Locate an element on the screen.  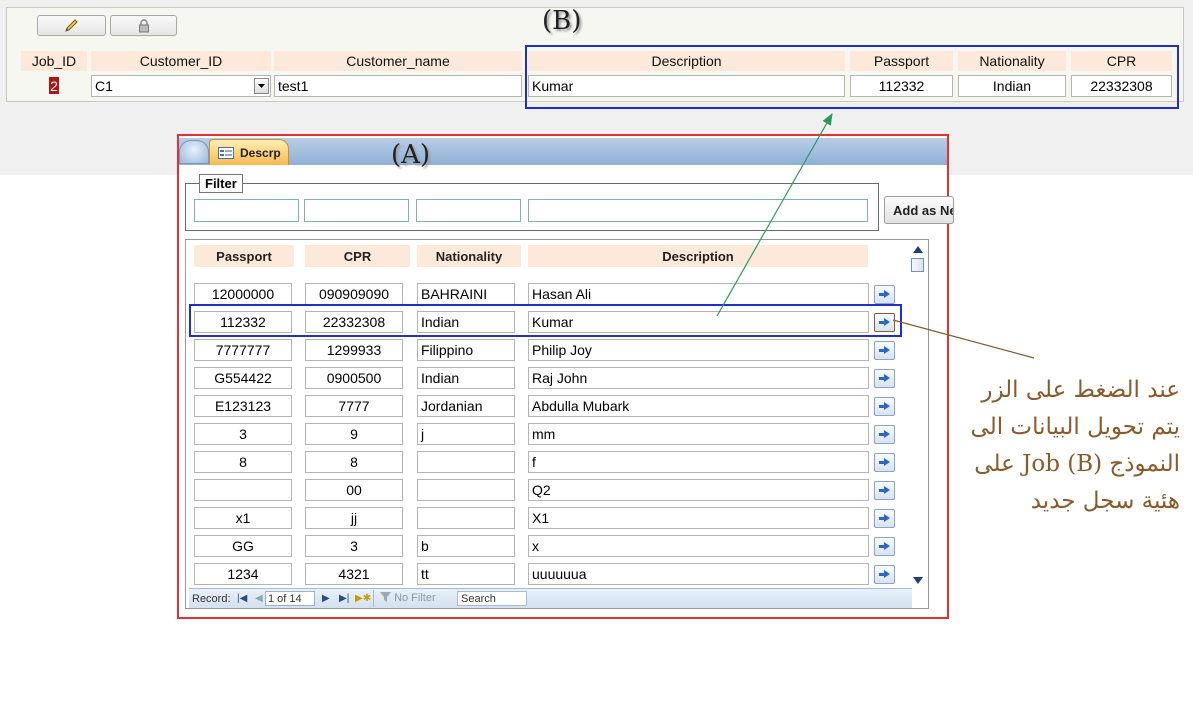
cell-nationality: BAHRAINI is located at coordinates (466, 294).